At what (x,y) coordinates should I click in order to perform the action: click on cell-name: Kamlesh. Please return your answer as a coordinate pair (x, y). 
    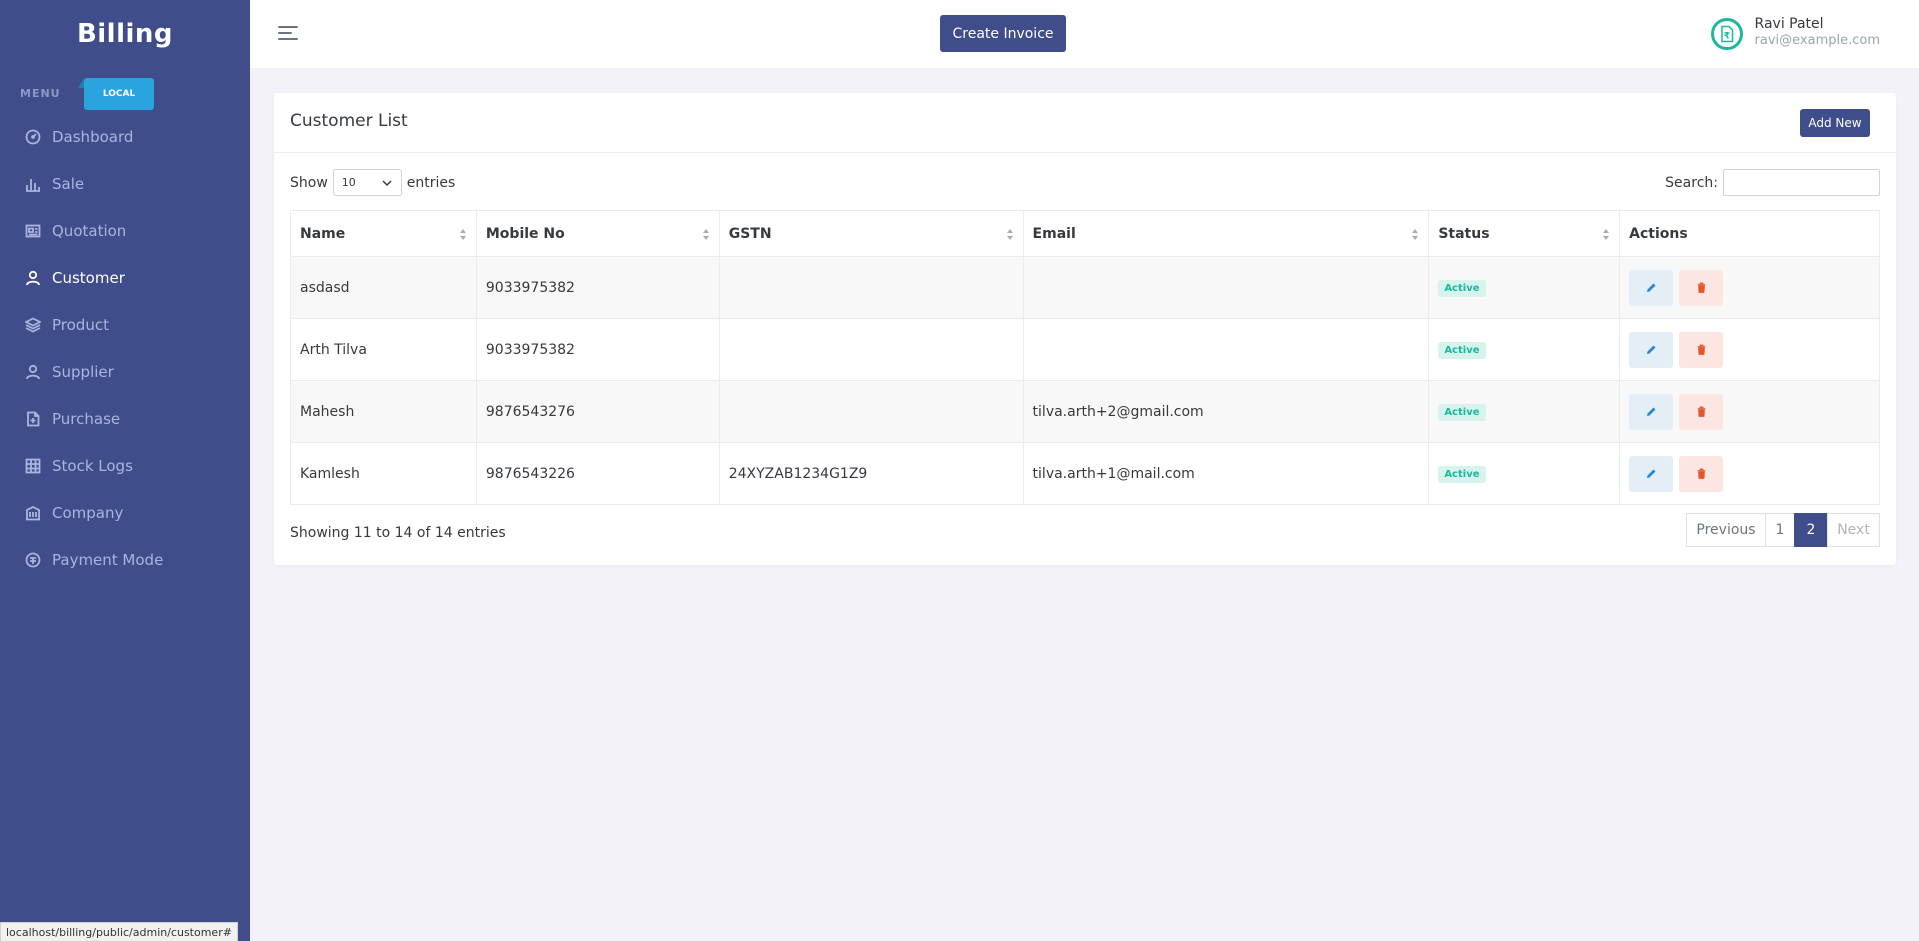
    Looking at the image, I should click on (383, 473).